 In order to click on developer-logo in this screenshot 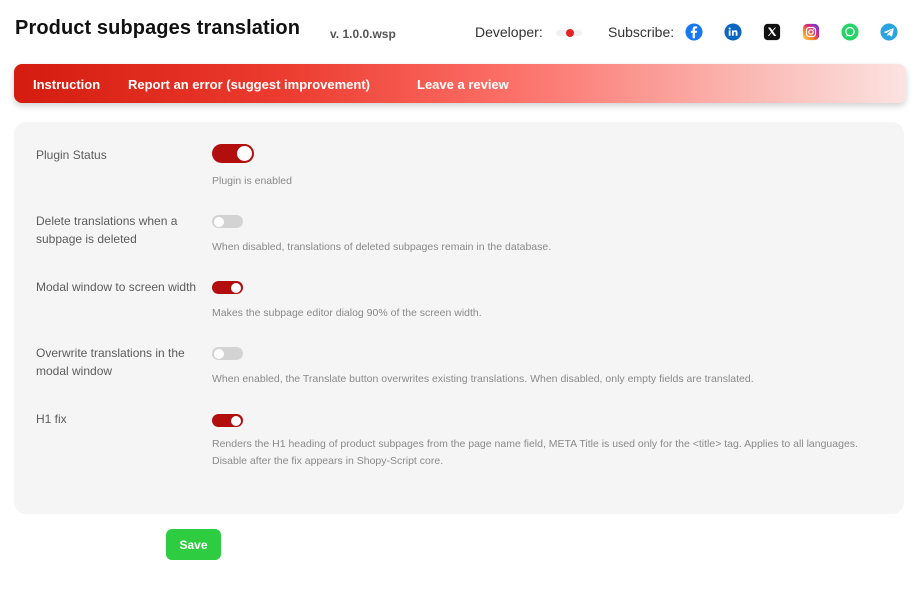, I will do `click(569, 33)`.